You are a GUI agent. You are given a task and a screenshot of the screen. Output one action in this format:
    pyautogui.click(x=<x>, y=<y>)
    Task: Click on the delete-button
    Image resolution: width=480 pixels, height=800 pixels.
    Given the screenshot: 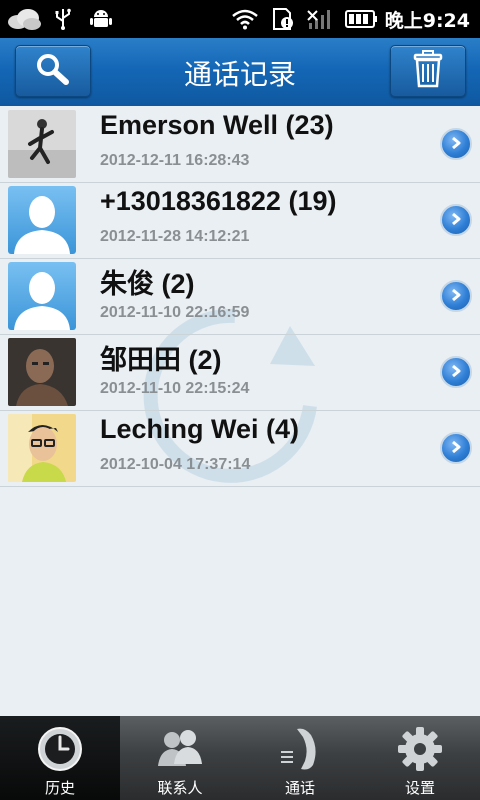 What is the action you would take?
    pyautogui.click(x=428, y=71)
    